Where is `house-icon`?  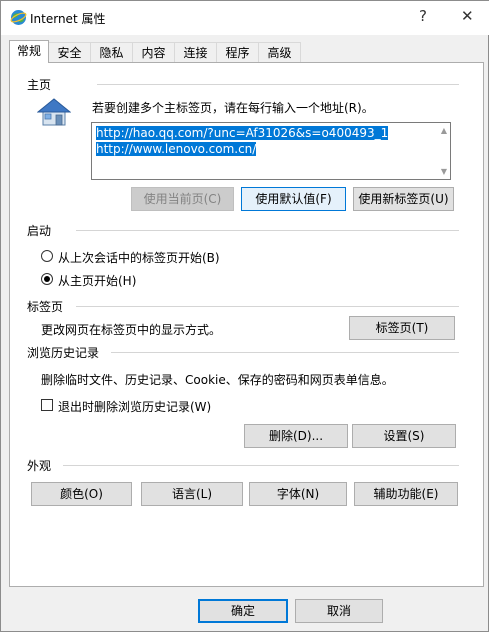 house-icon is located at coordinates (54, 112).